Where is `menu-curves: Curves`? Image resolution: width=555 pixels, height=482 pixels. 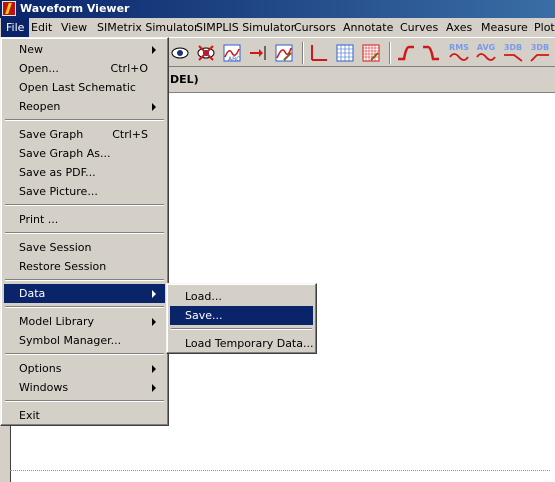 menu-curves: Curves is located at coordinates (419, 27).